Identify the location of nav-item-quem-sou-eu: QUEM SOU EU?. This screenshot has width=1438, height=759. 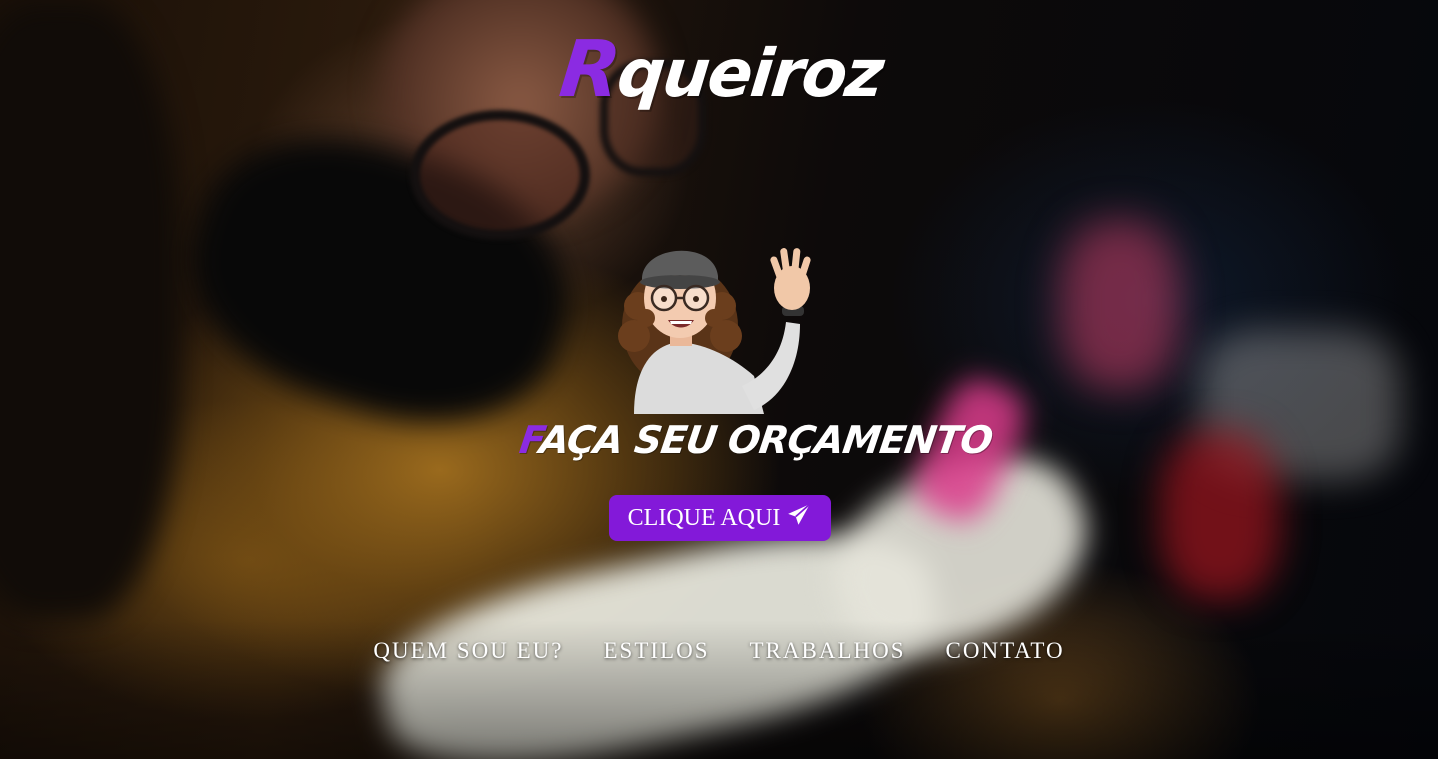
(468, 651).